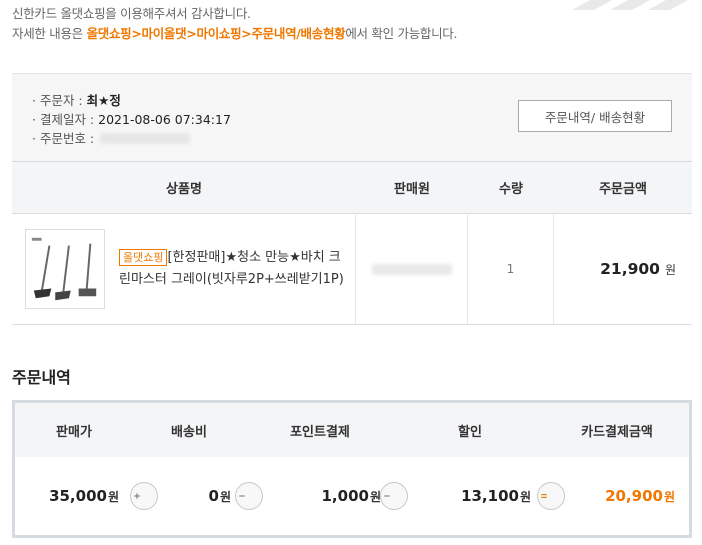 The width and height of the screenshot is (702, 545). Describe the element at coordinates (352, 188) in the screenshot. I see `product-table-header: 상품명 판매원 수량 주문금액` at that location.